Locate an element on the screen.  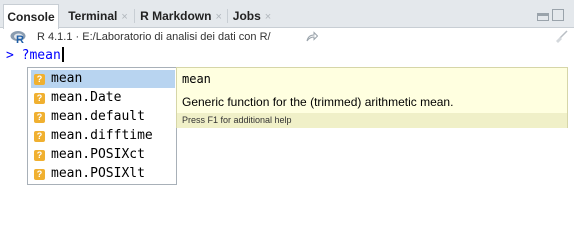
r-logo-icon: R is located at coordinates (18, 37).